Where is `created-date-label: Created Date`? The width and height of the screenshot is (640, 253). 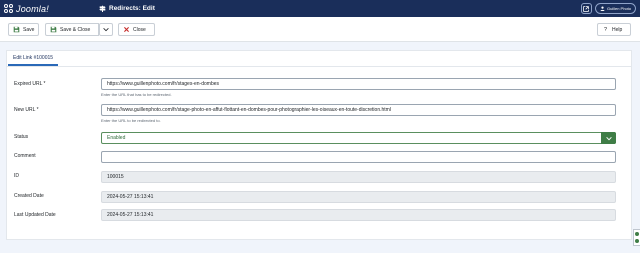 created-date-label: Created Date is located at coordinates (29, 196).